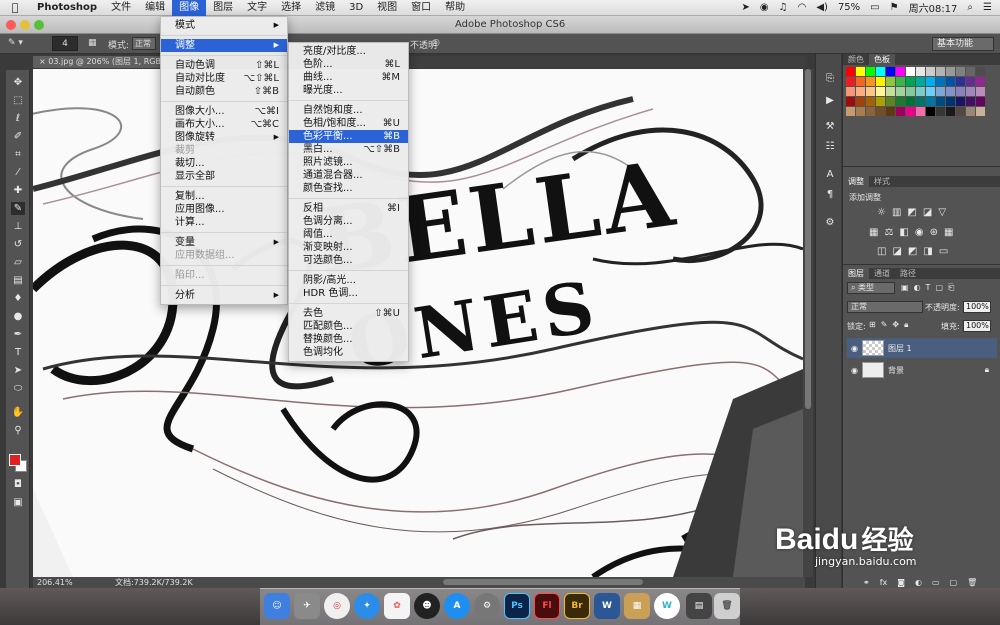 The width and height of the screenshot is (1000, 625). Describe the element at coordinates (92, 43) in the screenshot. I see `brush-panel-icon: ▦` at that location.